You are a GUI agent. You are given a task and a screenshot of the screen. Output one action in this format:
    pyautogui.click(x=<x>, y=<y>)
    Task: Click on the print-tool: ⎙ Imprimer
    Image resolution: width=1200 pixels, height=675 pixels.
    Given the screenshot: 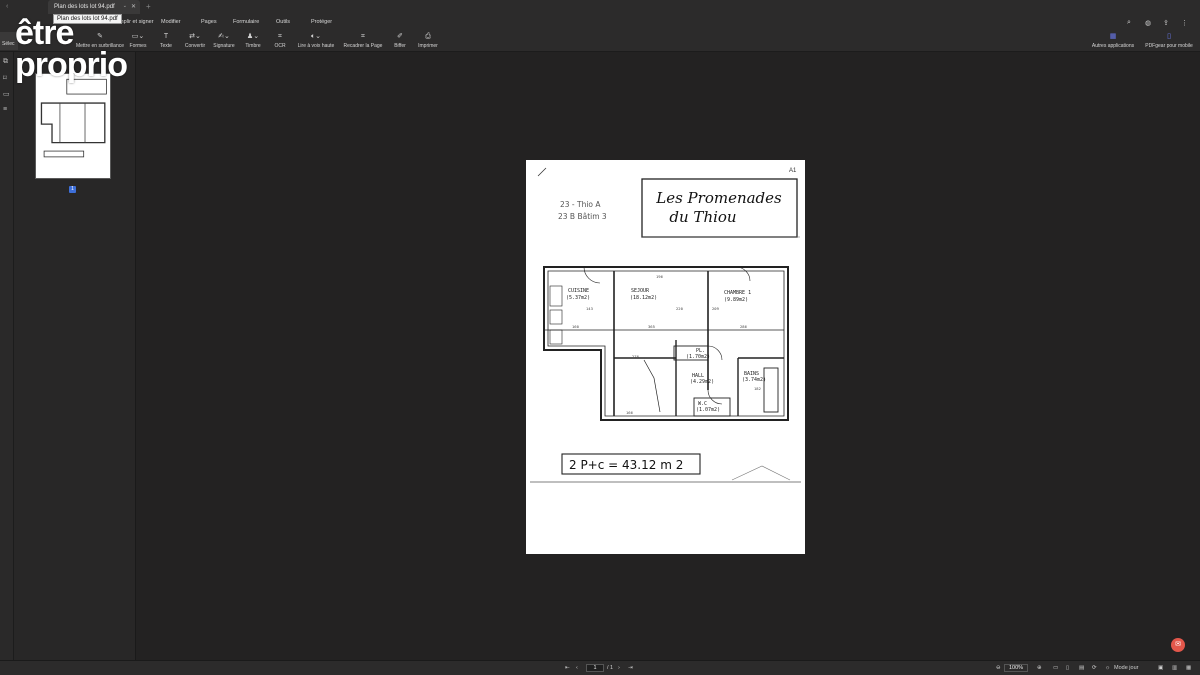 What is the action you would take?
    pyautogui.click(x=428, y=40)
    